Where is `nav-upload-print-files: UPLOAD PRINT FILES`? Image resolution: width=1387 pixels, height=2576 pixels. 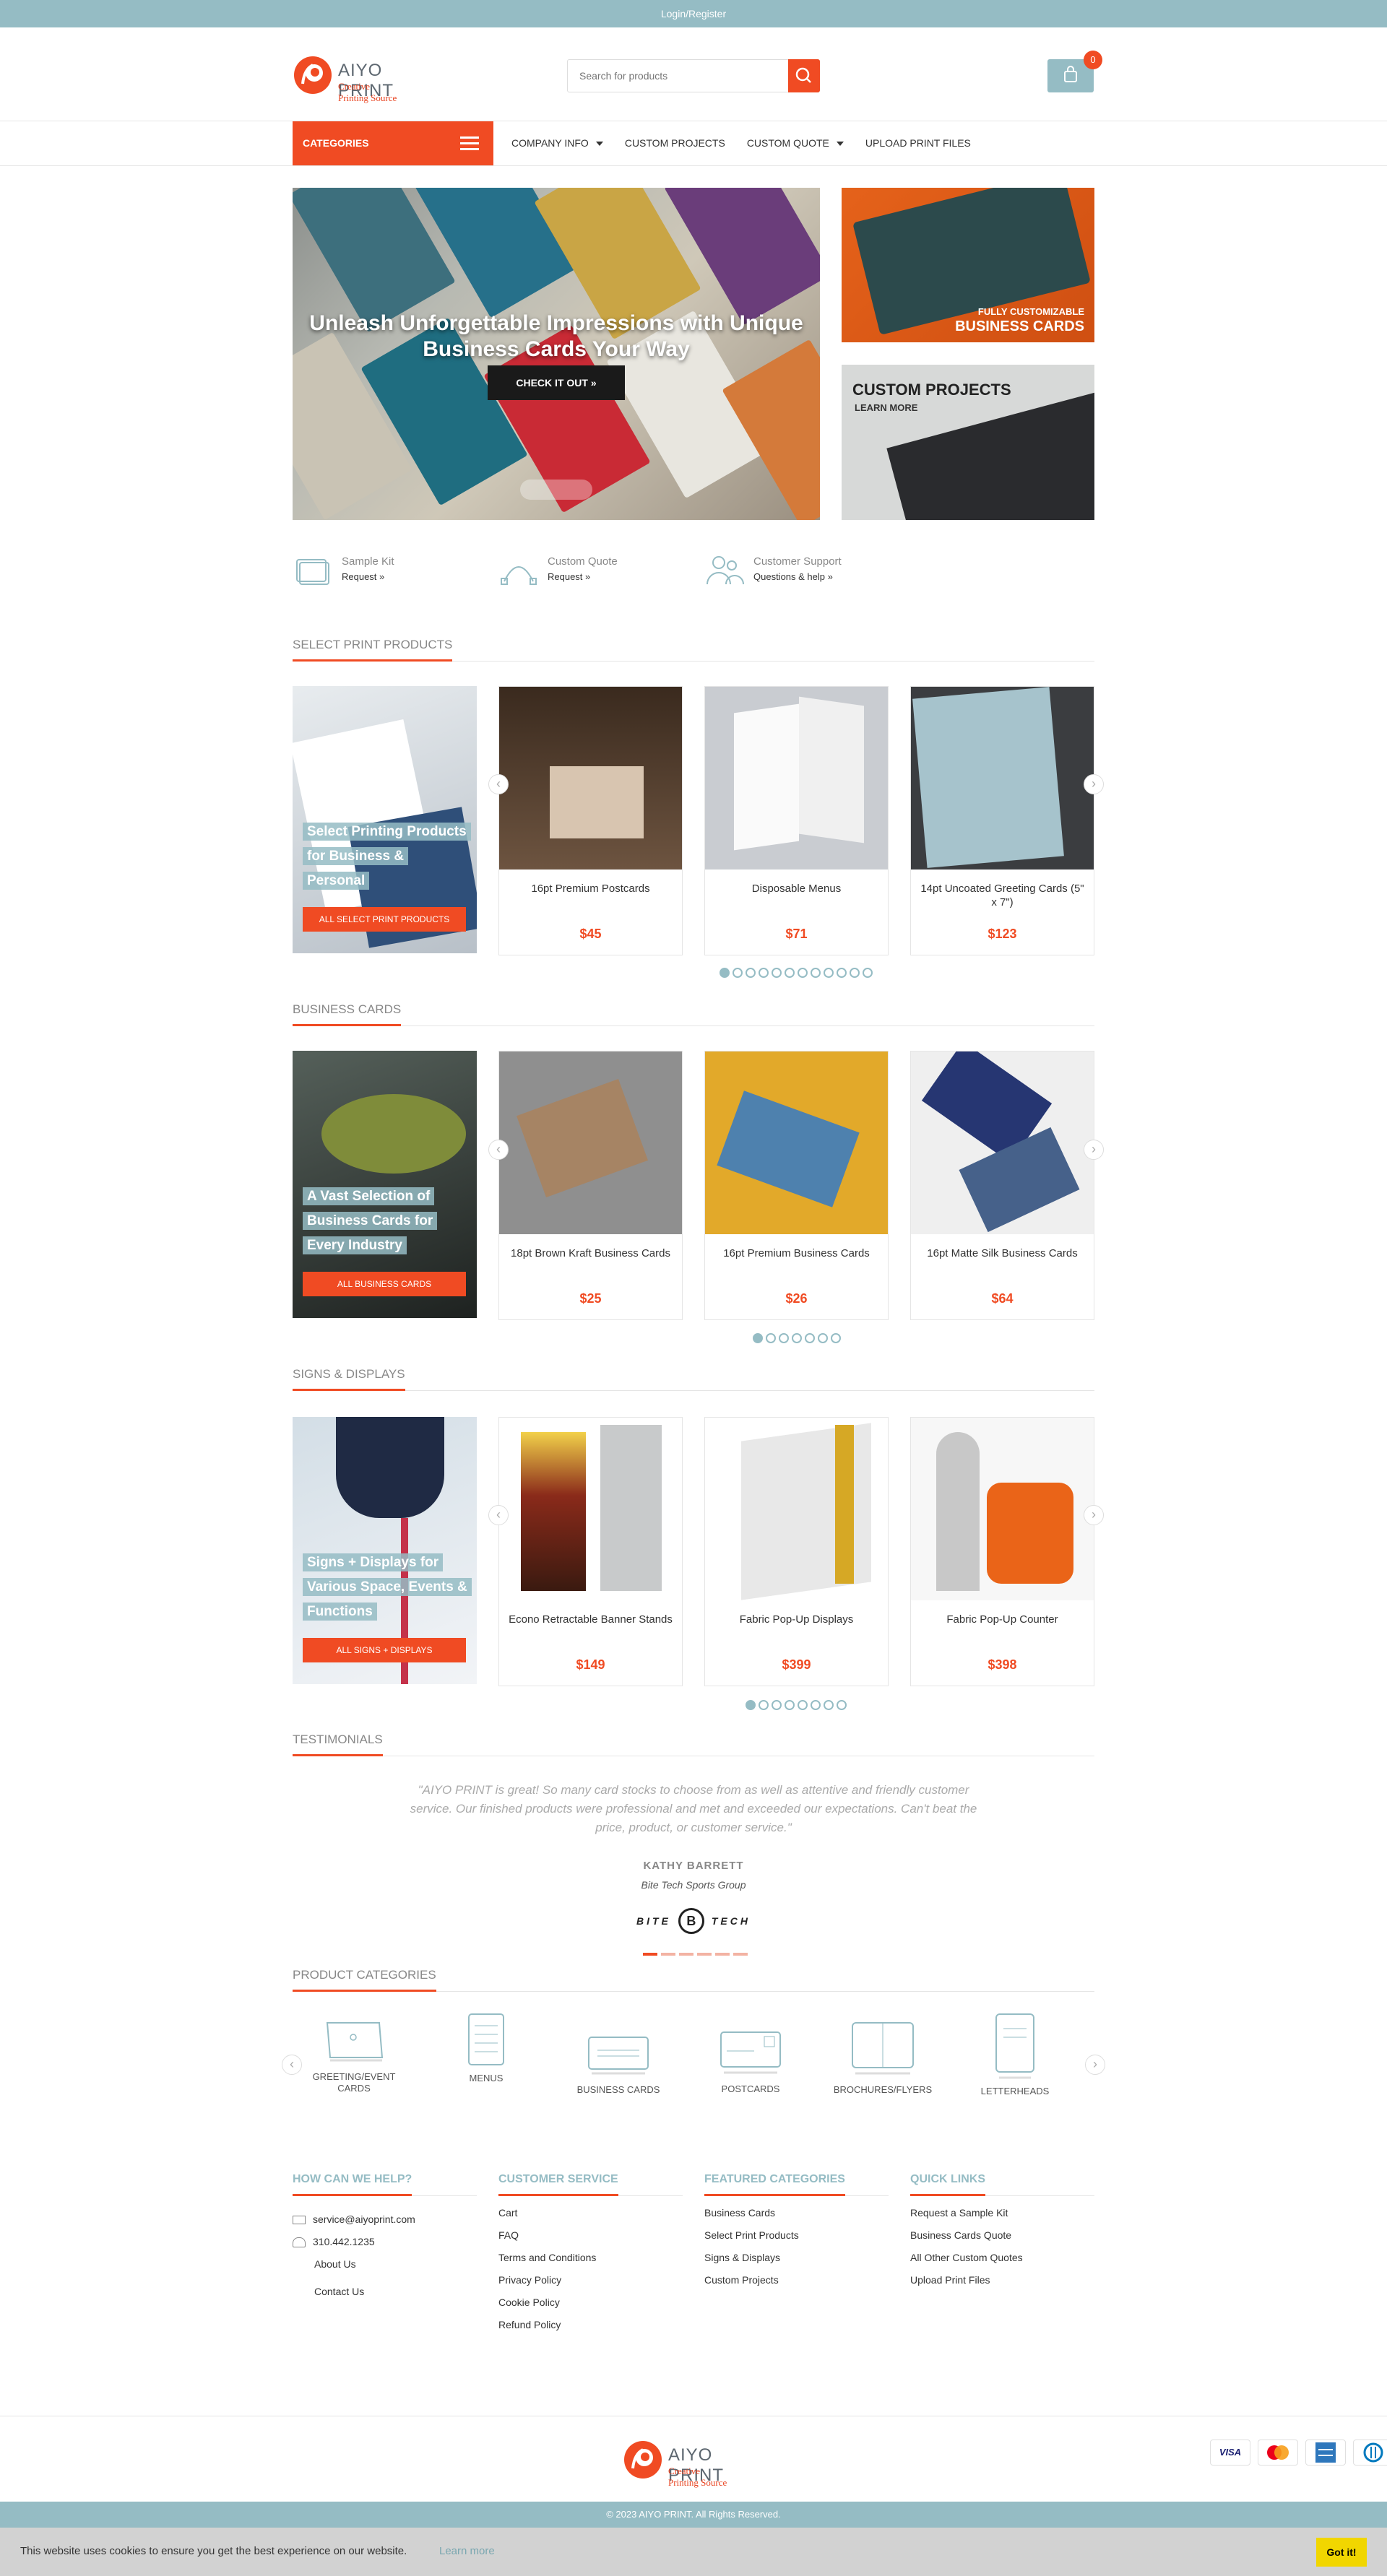 nav-upload-print-files: UPLOAD PRINT FILES is located at coordinates (918, 143).